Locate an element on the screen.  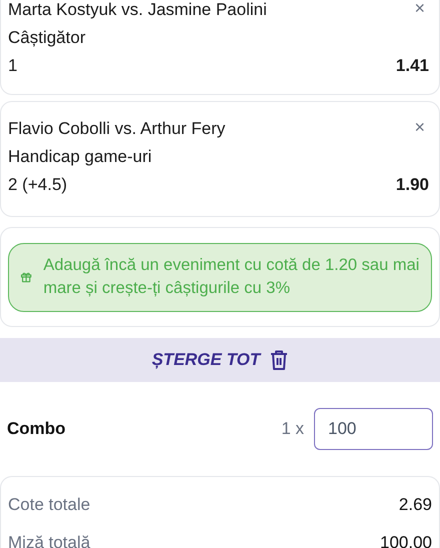
combo-label: Combo is located at coordinates (36, 429).